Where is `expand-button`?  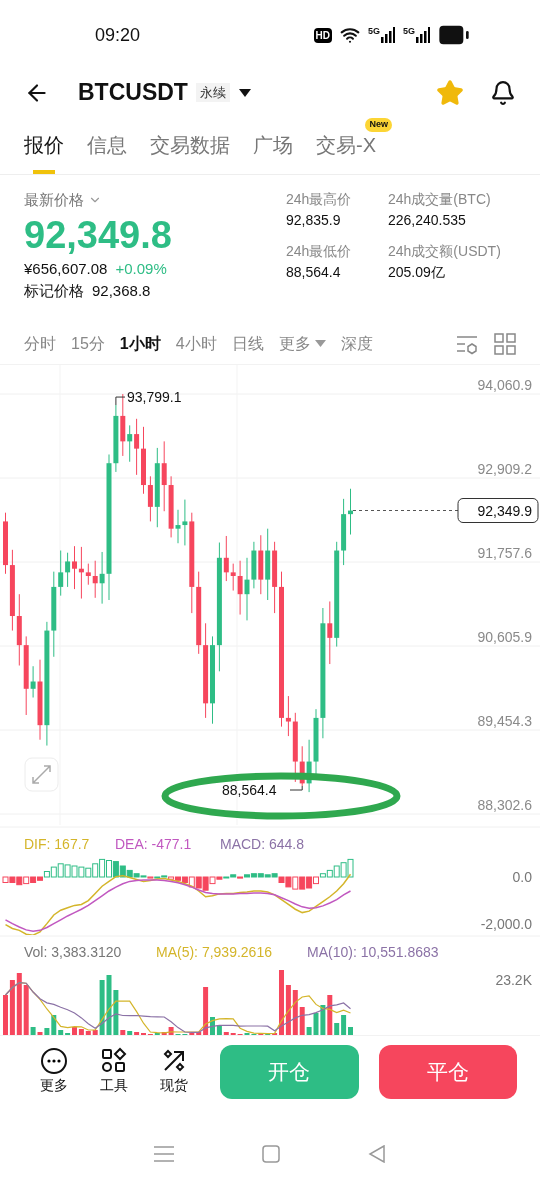
expand-button is located at coordinates (41, 774).